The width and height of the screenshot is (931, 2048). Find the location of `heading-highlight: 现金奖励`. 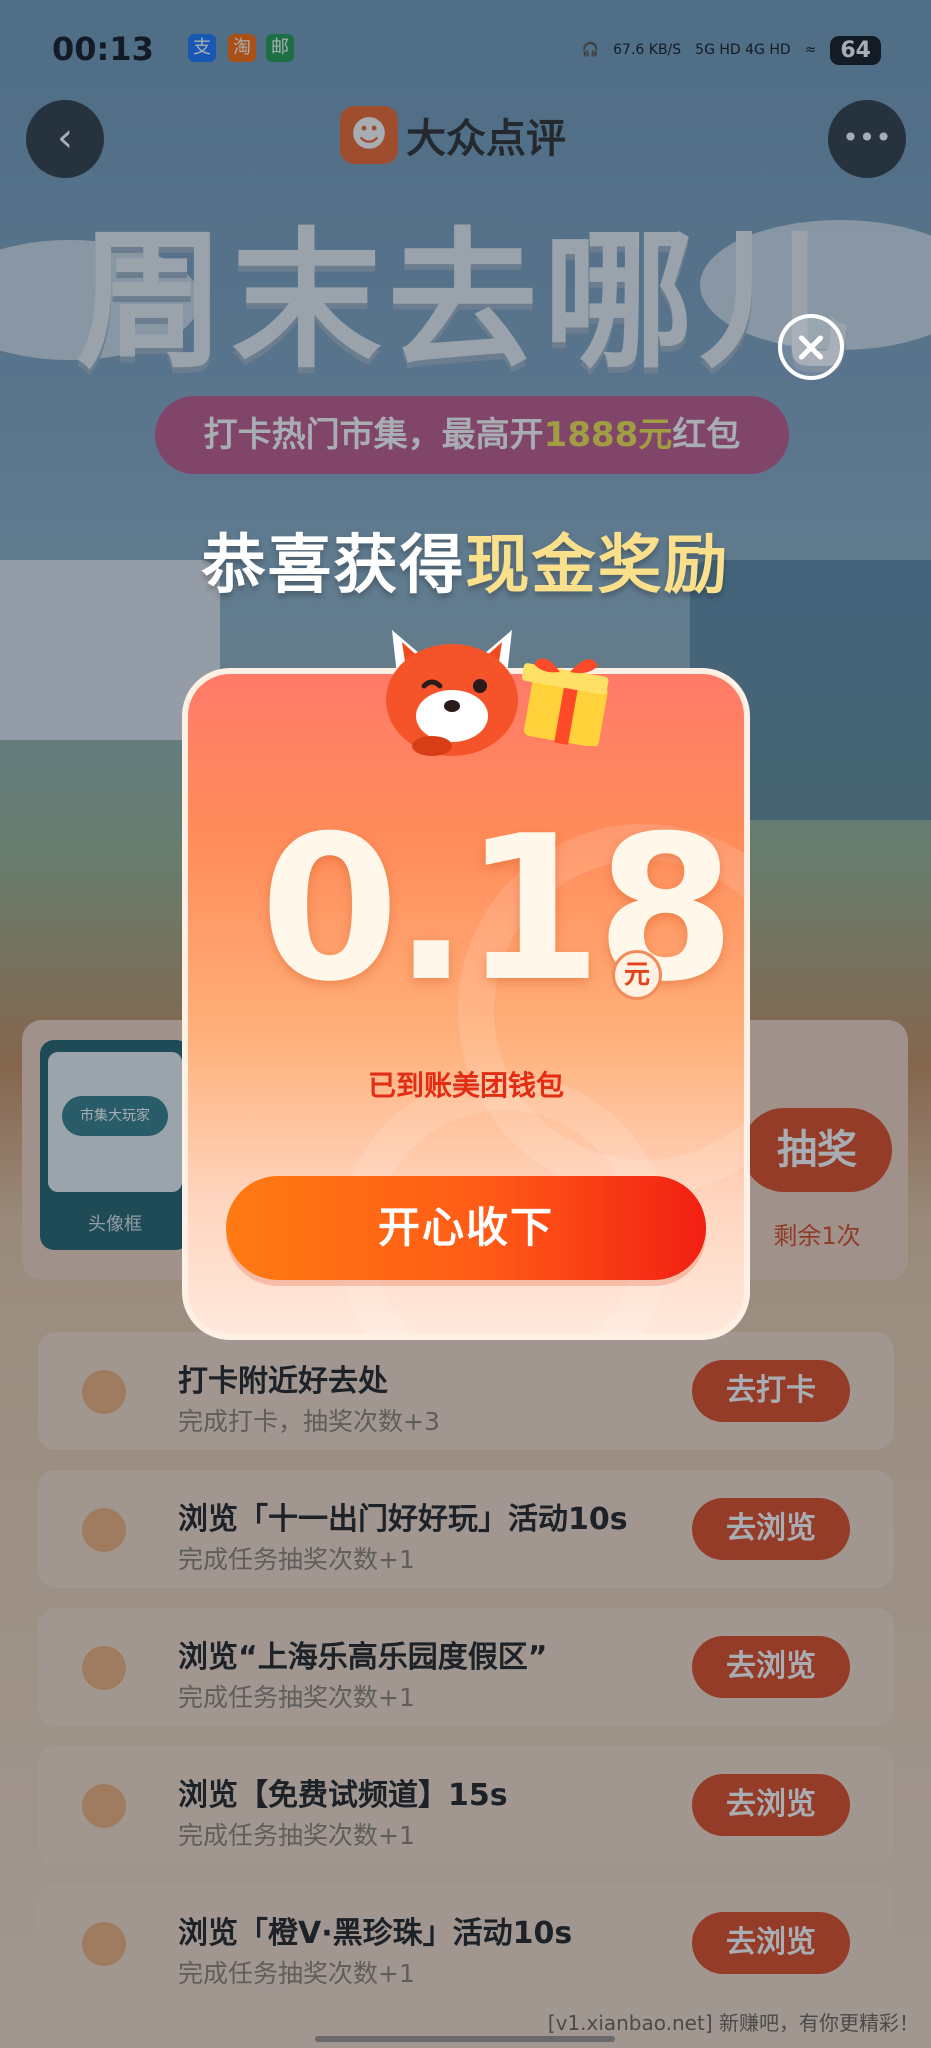

heading-highlight: 现金奖励 is located at coordinates (597, 566).